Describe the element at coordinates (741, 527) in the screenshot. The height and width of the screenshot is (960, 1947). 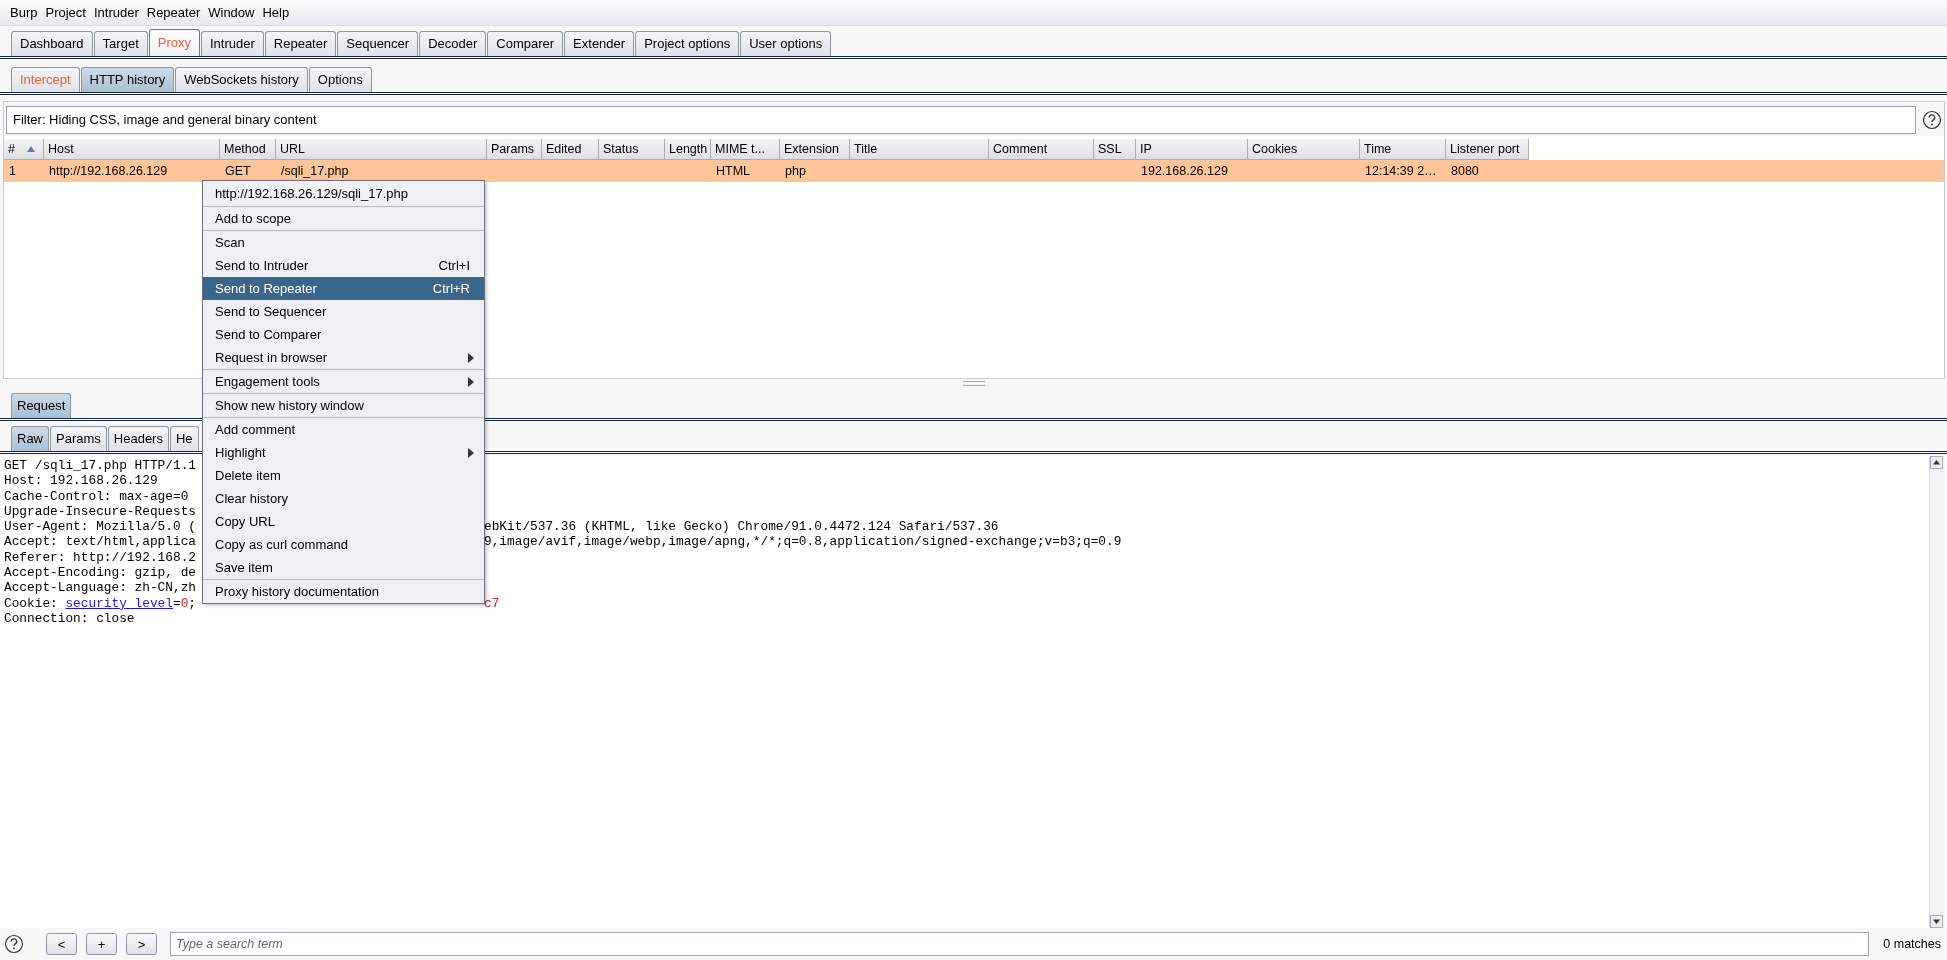
I see `request-line: ebKit/537.36 (KHTML, like Gecko) Chrome/91.0.4472.124 Safari/537.36` at that location.